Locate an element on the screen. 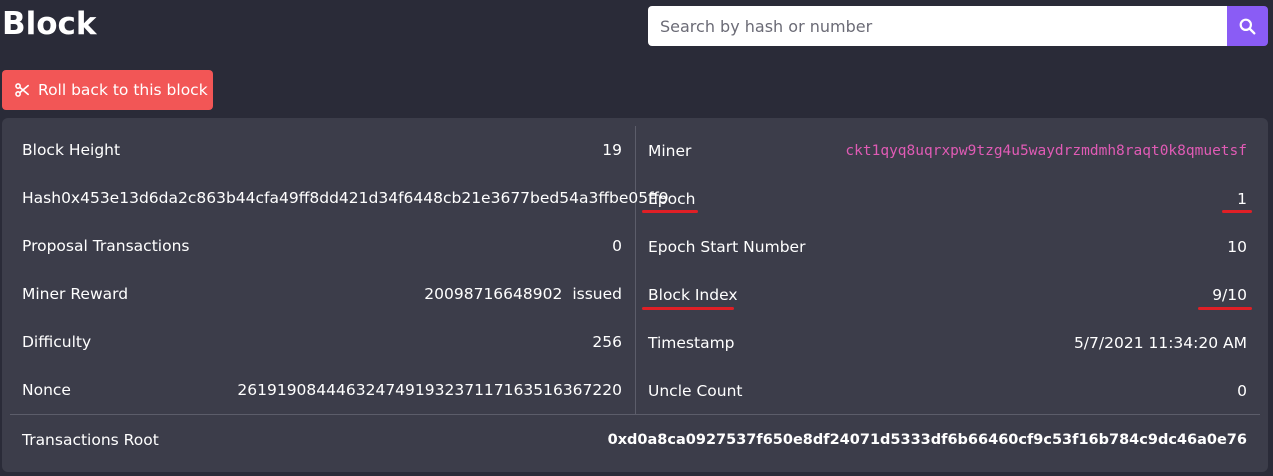  section-divider is located at coordinates (635, 414).